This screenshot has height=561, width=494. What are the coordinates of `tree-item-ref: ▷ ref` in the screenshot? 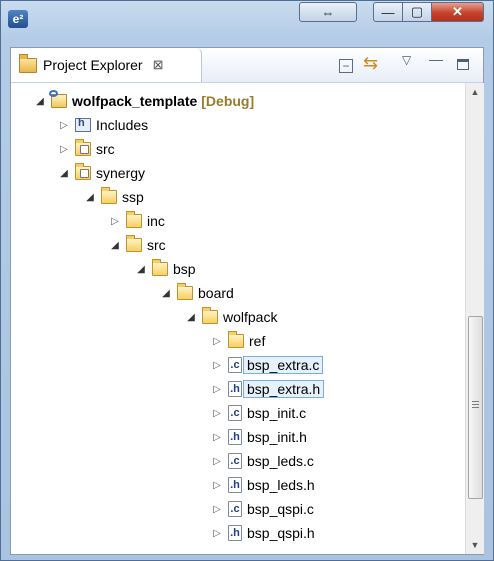 It's located at (237, 341).